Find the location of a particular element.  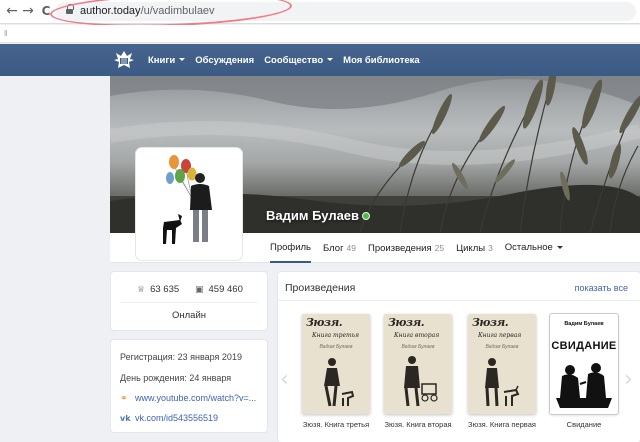

forward-icon: → is located at coordinates (28, 11).